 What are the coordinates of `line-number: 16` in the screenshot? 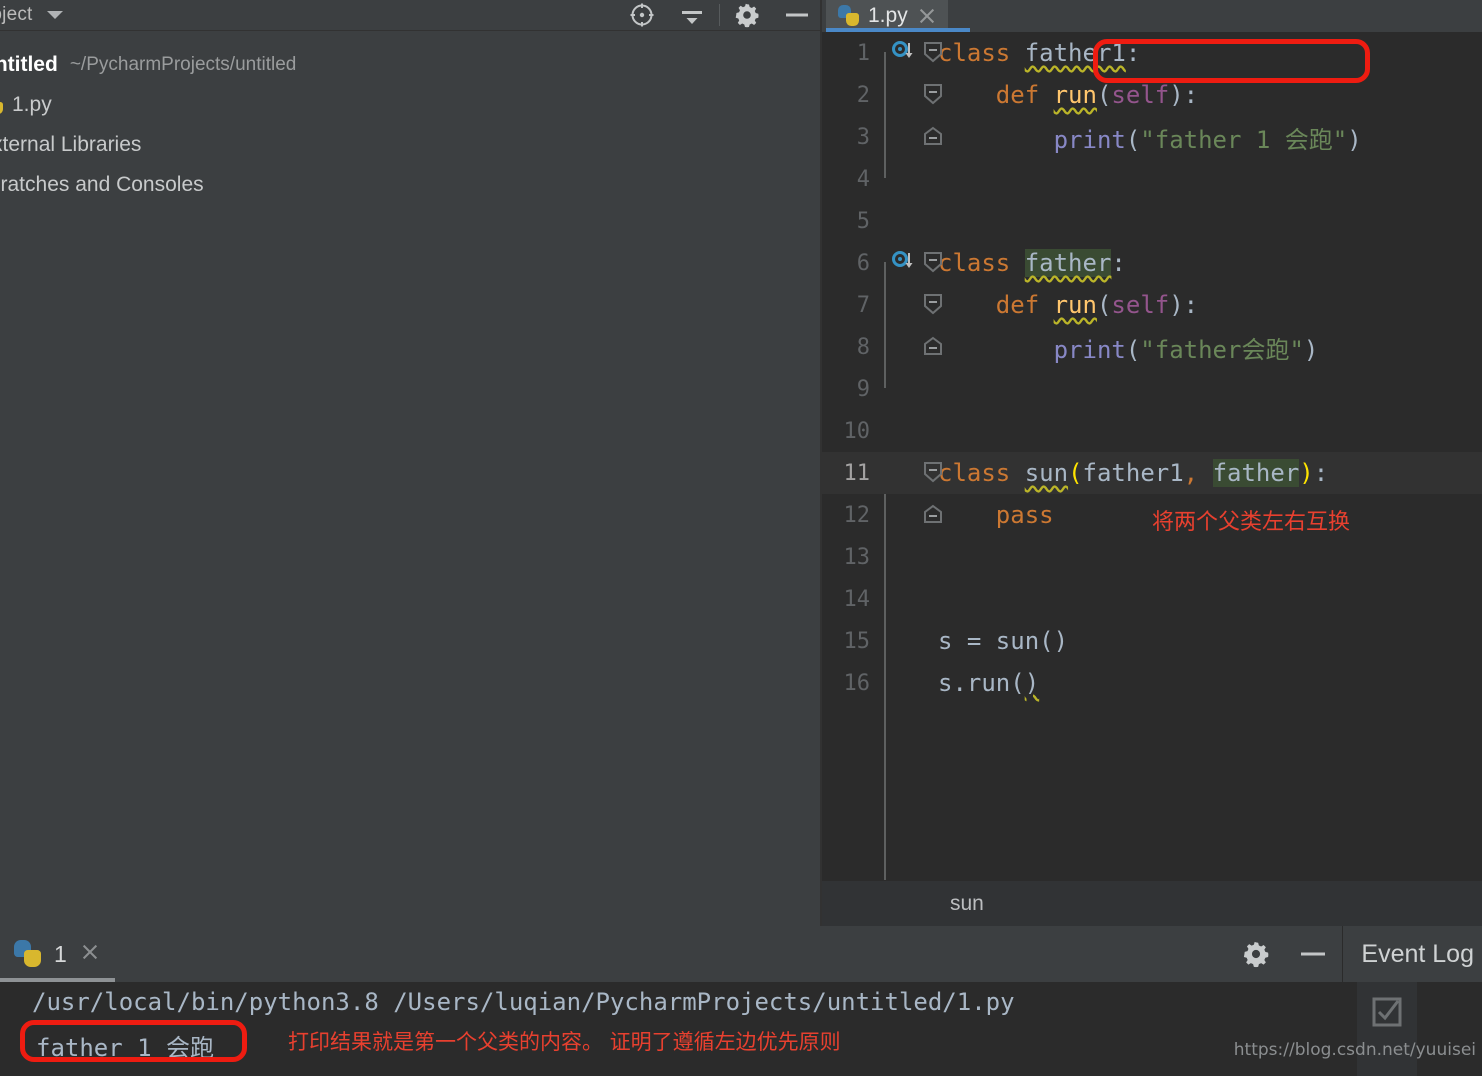 It's located at (857, 683).